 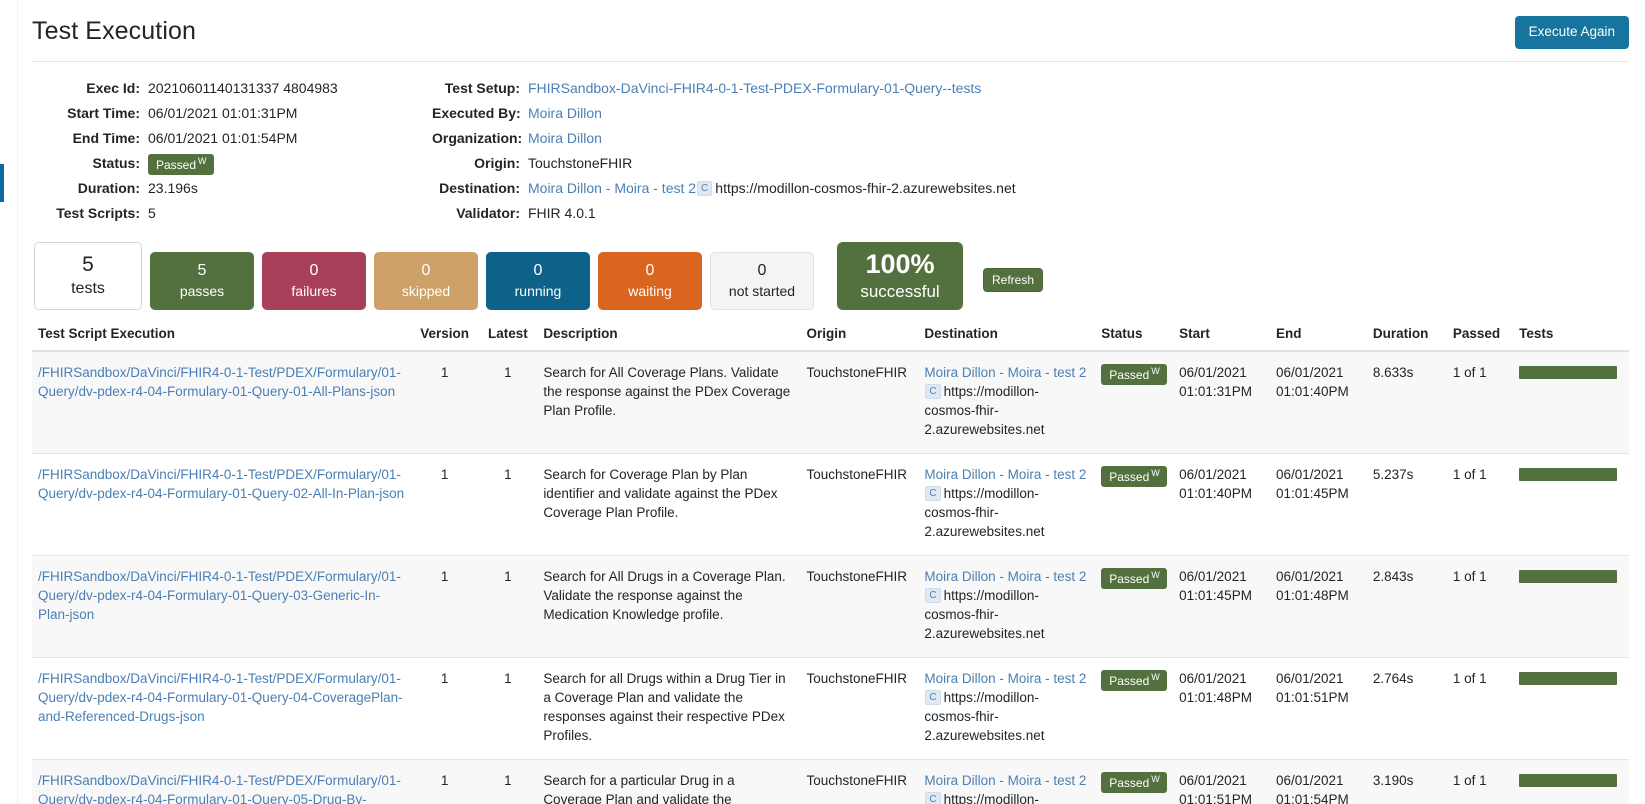 I want to click on detail-status: Status: Passed W, so click(x=232, y=163).